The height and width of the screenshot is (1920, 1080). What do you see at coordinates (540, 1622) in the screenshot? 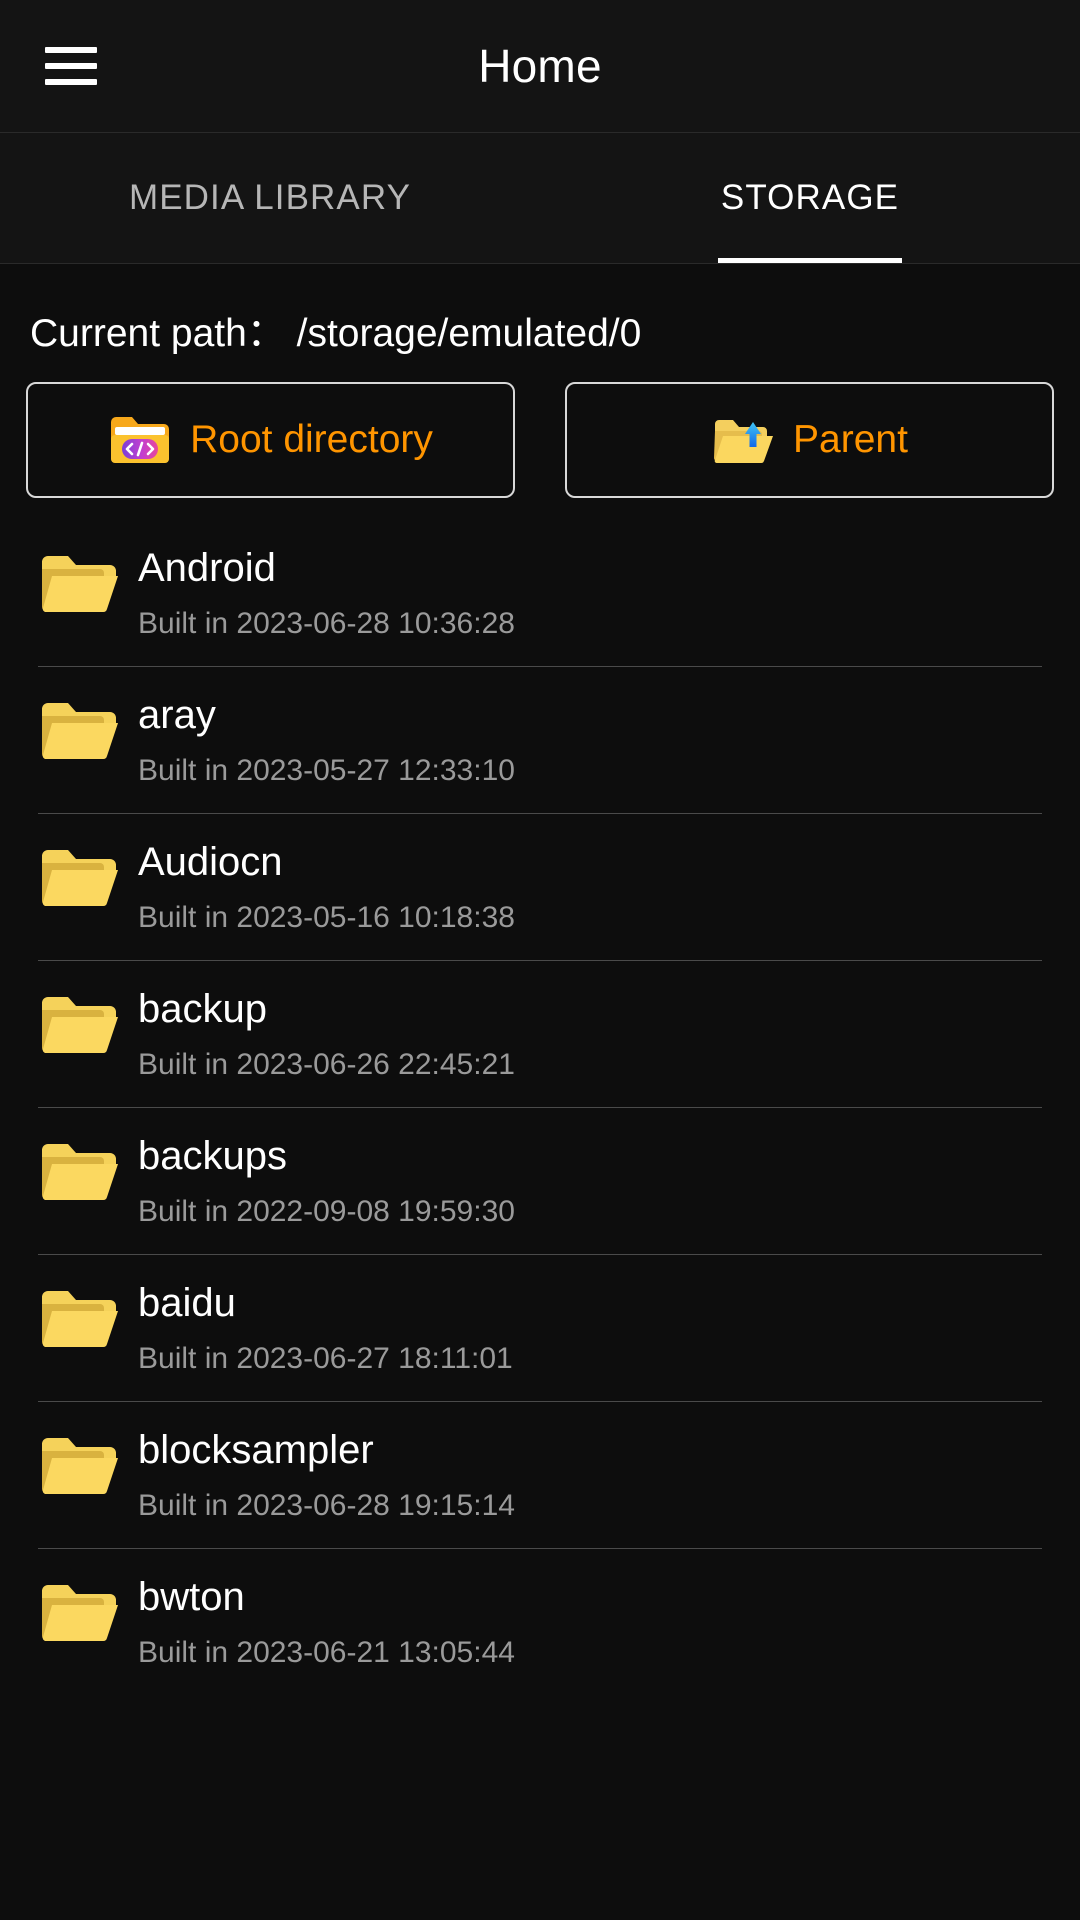
I see `file-row: bwton Built in 2023-06-21 13:05:44` at bounding box center [540, 1622].